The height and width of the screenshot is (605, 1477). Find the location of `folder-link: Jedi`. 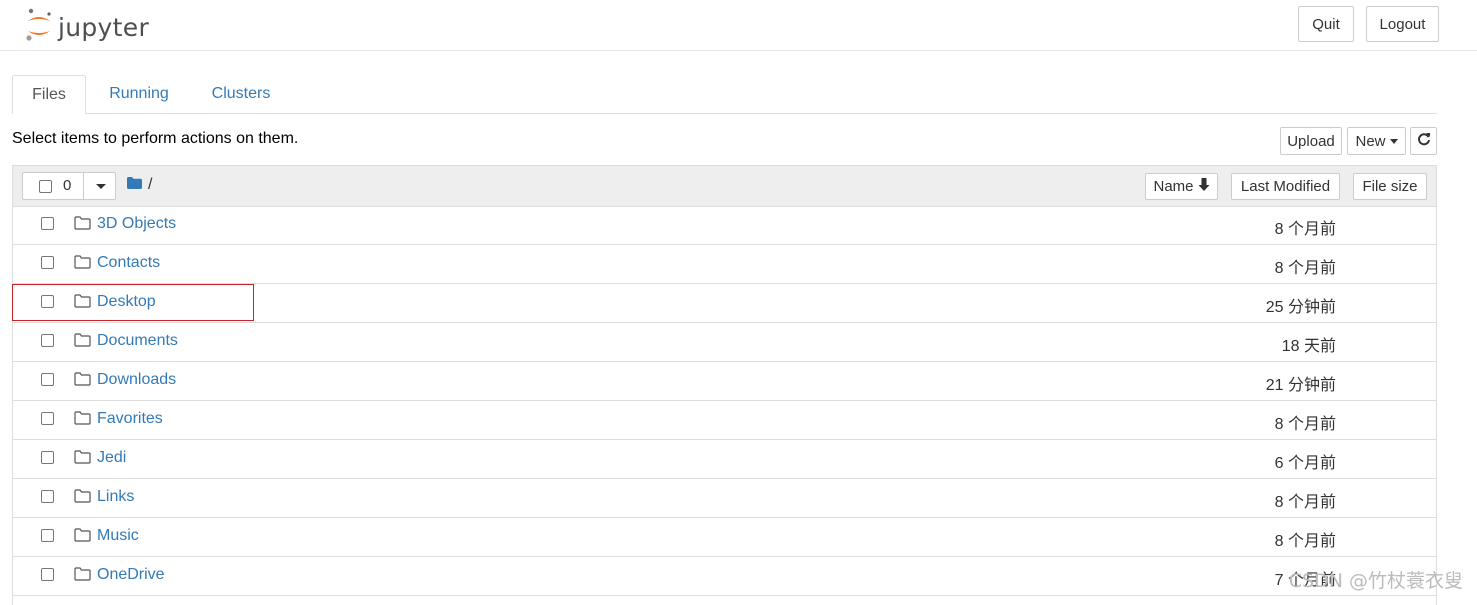

folder-link: Jedi is located at coordinates (111, 458).